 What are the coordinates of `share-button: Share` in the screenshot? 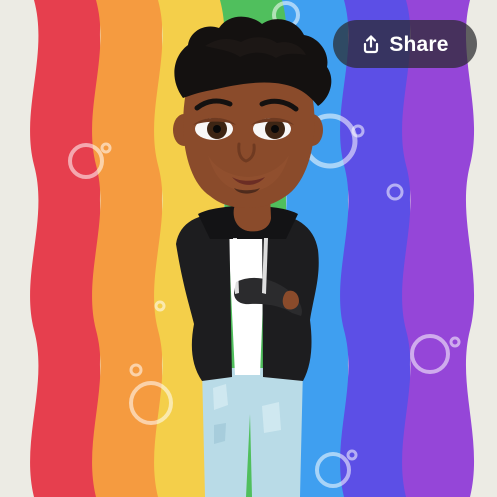 It's located at (405, 44).